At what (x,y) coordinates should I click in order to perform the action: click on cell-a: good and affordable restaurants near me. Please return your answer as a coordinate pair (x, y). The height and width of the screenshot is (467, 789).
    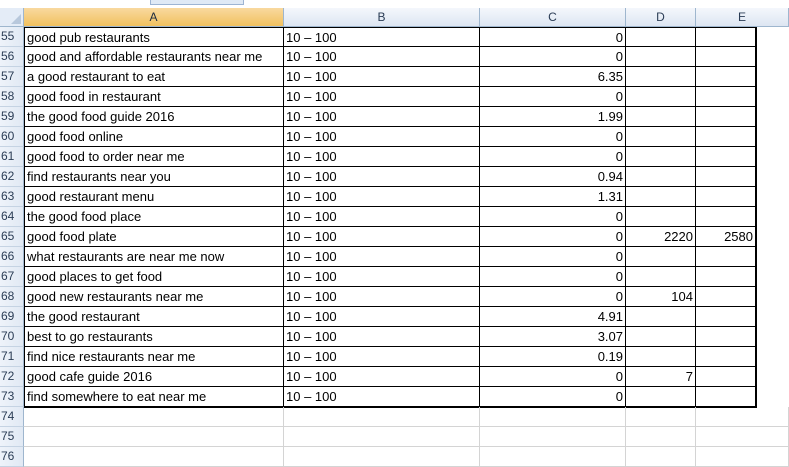
    Looking at the image, I should click on (154, 57).